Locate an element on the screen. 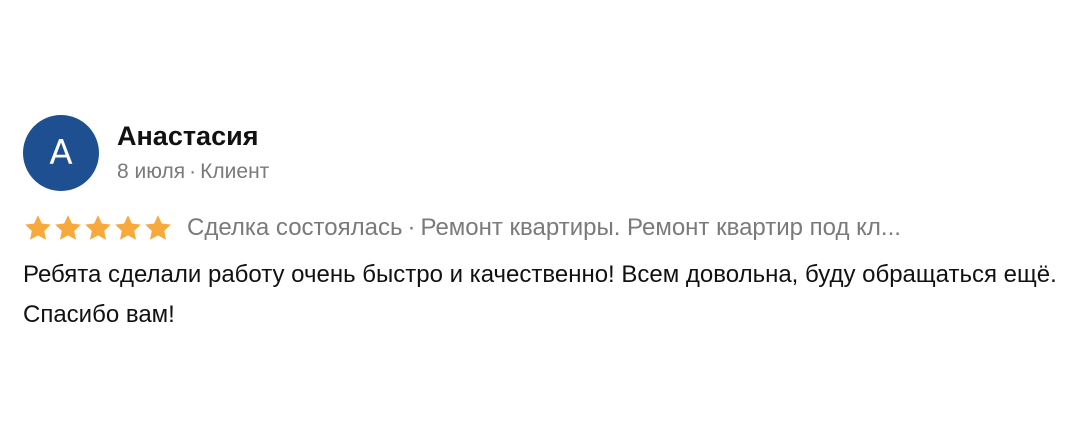 The height and width of the screenshot is (437, 1076). author-name: Анастасия is located at coordinates (188, 136).